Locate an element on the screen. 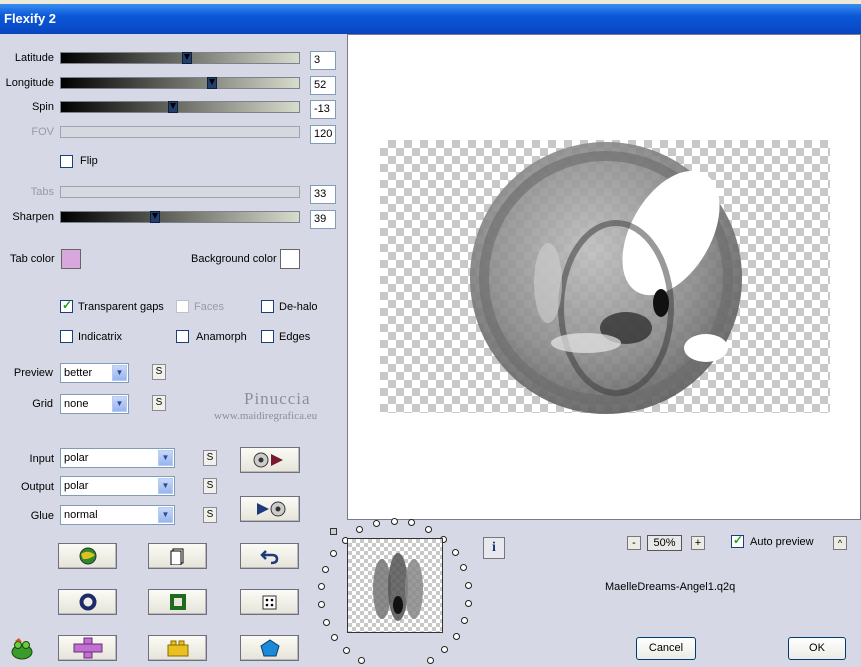  output-value: polar is located at coordinates (76, 486).